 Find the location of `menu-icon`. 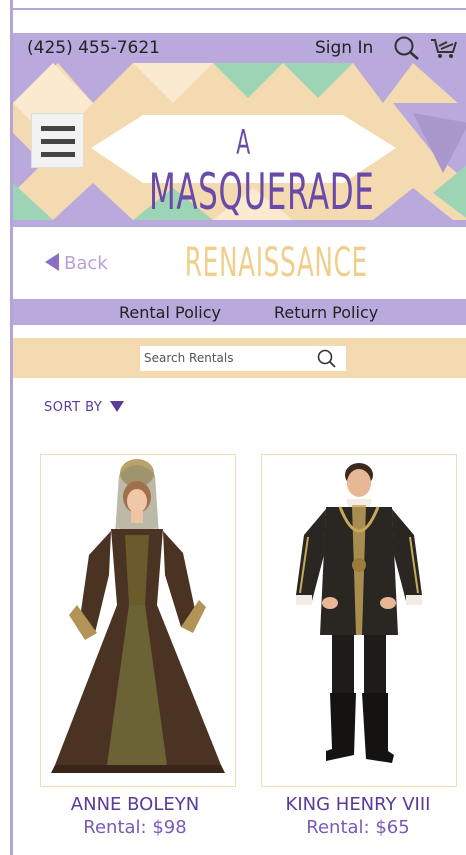

menu-icon is located at coordinates (58, 128).